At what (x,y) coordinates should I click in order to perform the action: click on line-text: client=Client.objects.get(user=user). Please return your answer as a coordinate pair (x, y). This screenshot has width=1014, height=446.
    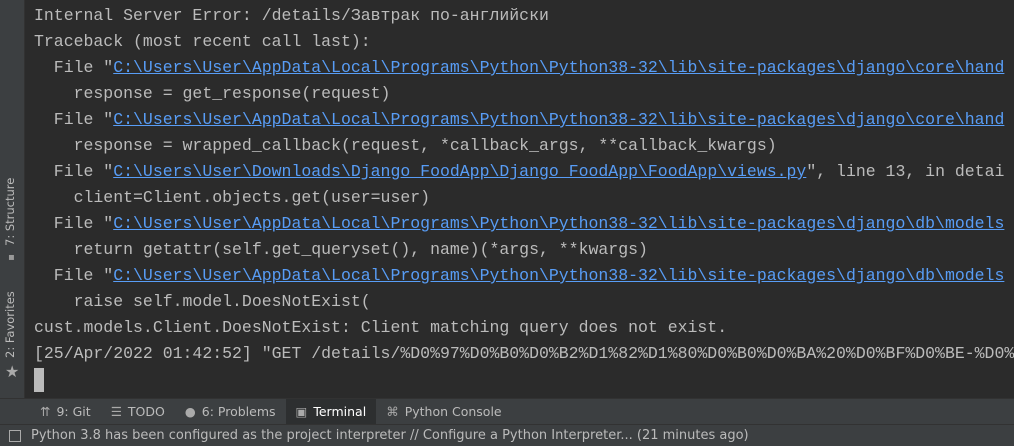
    Looking at the image, I should click on (232, 197).